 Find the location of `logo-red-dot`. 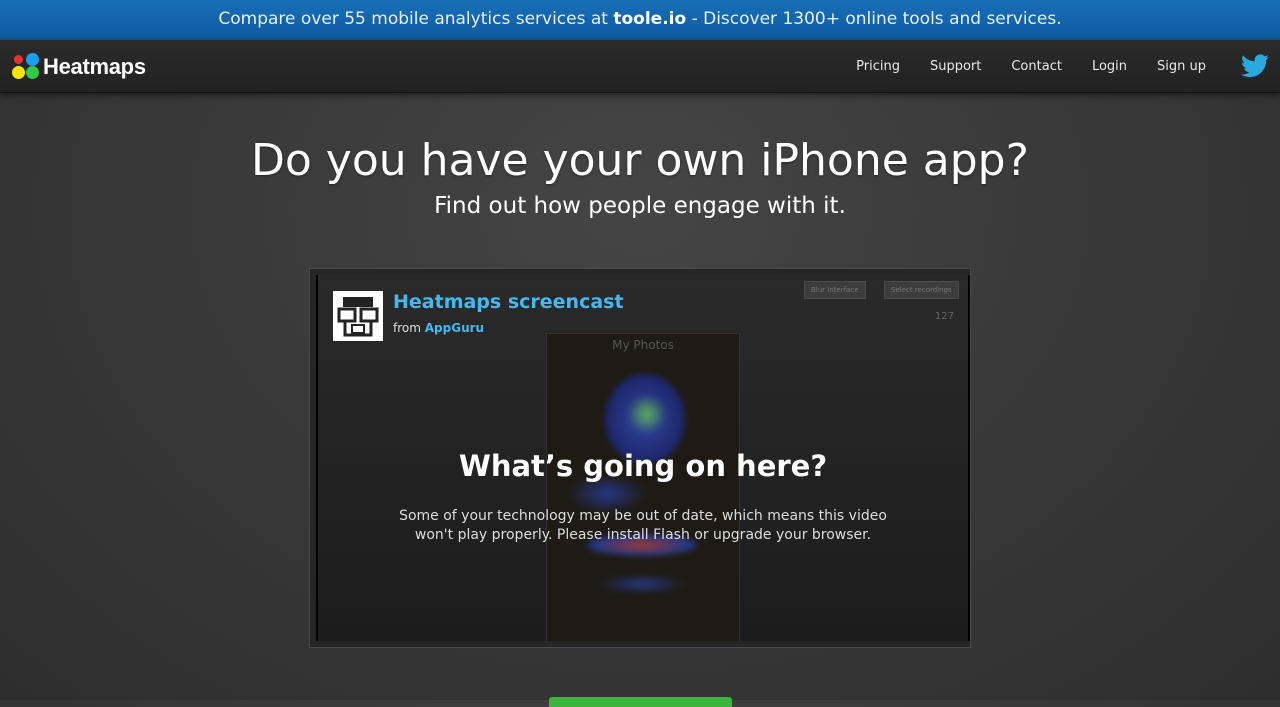

logo-red-dot is located at coordinates (18, 59).